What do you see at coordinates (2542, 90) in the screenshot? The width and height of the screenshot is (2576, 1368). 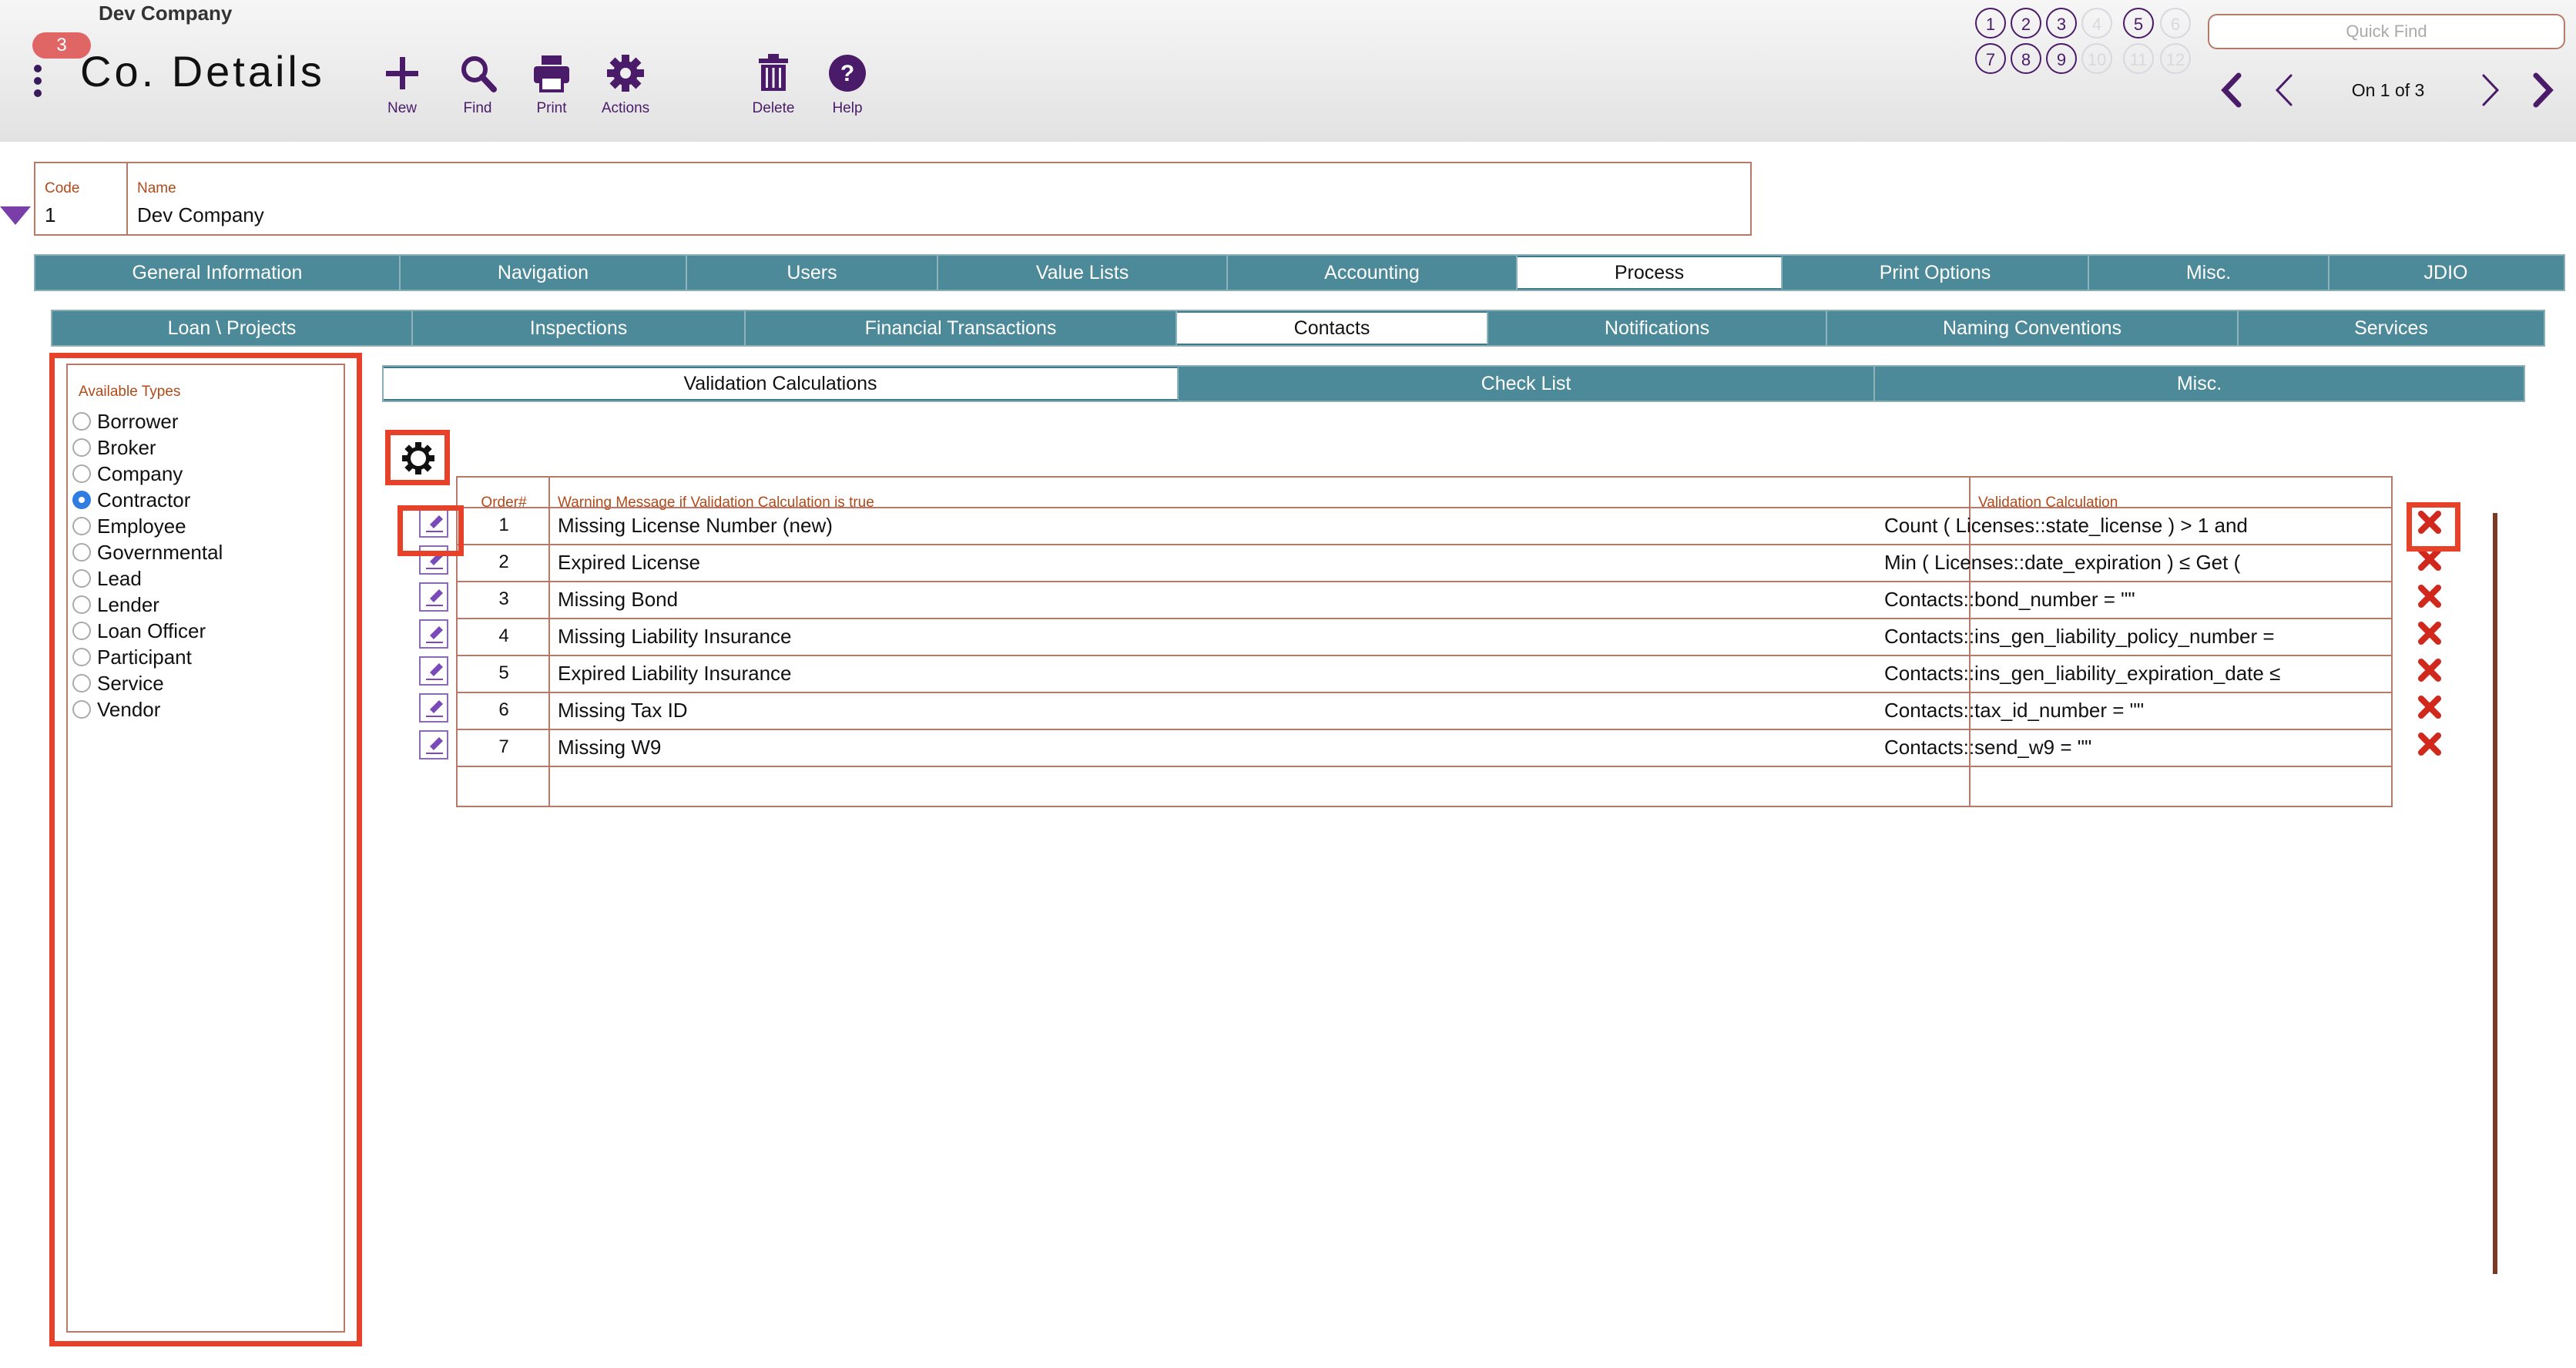 I see `last-record-icon` at bounding box center [2542, 90].